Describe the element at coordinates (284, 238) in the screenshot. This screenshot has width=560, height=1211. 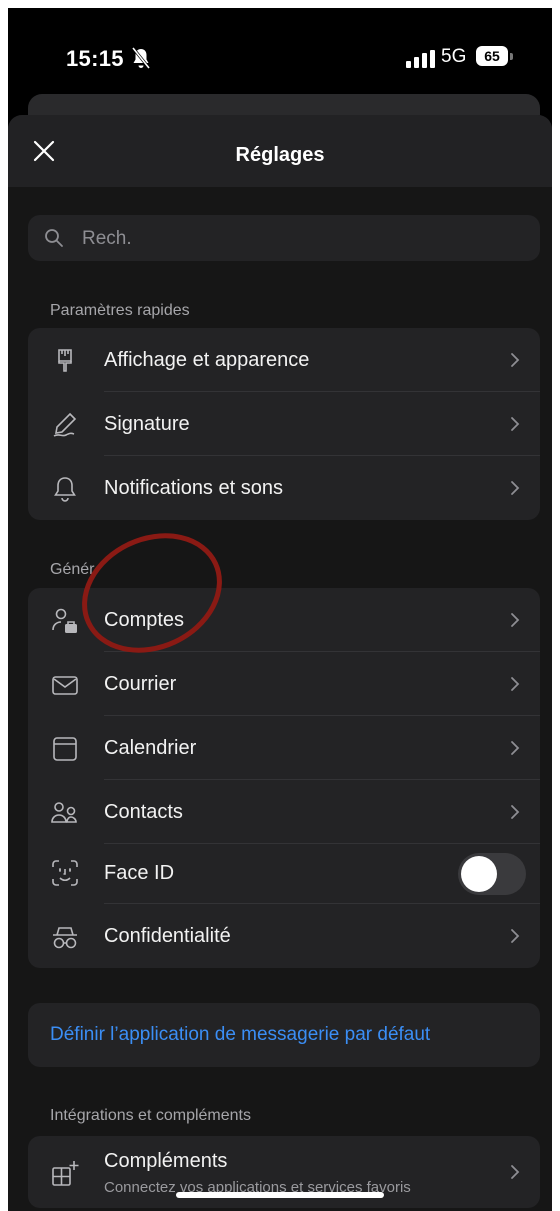
I see `search-field: Rech.` at that location.